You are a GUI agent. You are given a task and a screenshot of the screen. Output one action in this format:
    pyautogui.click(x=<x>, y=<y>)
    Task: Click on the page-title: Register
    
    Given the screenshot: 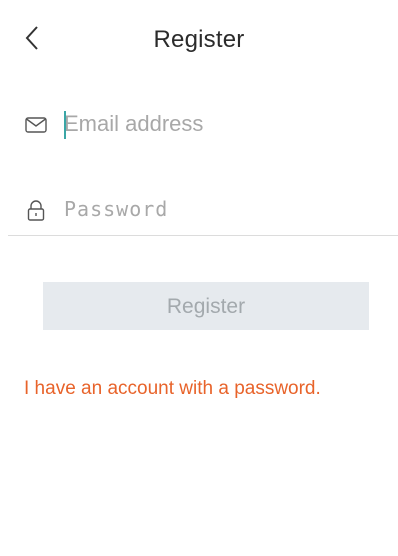 What is the action you would take?
    pyautogui.click(x=199, y=39)
    